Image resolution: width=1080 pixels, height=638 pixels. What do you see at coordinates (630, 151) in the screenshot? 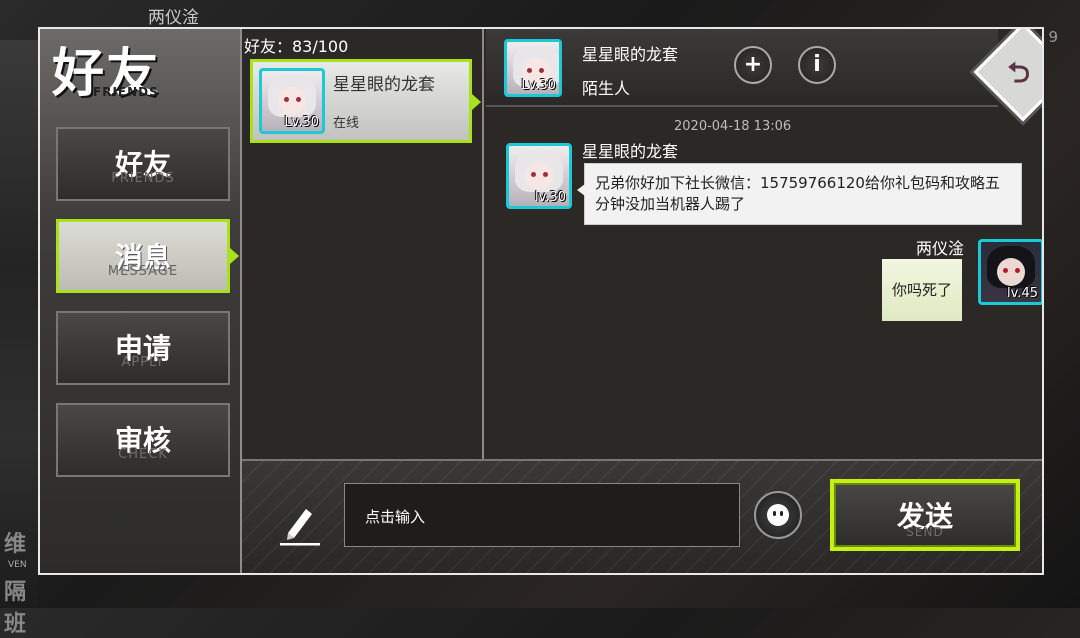
I see `message-sender: 星星眼的龙套` at bounding box center [630, 151].